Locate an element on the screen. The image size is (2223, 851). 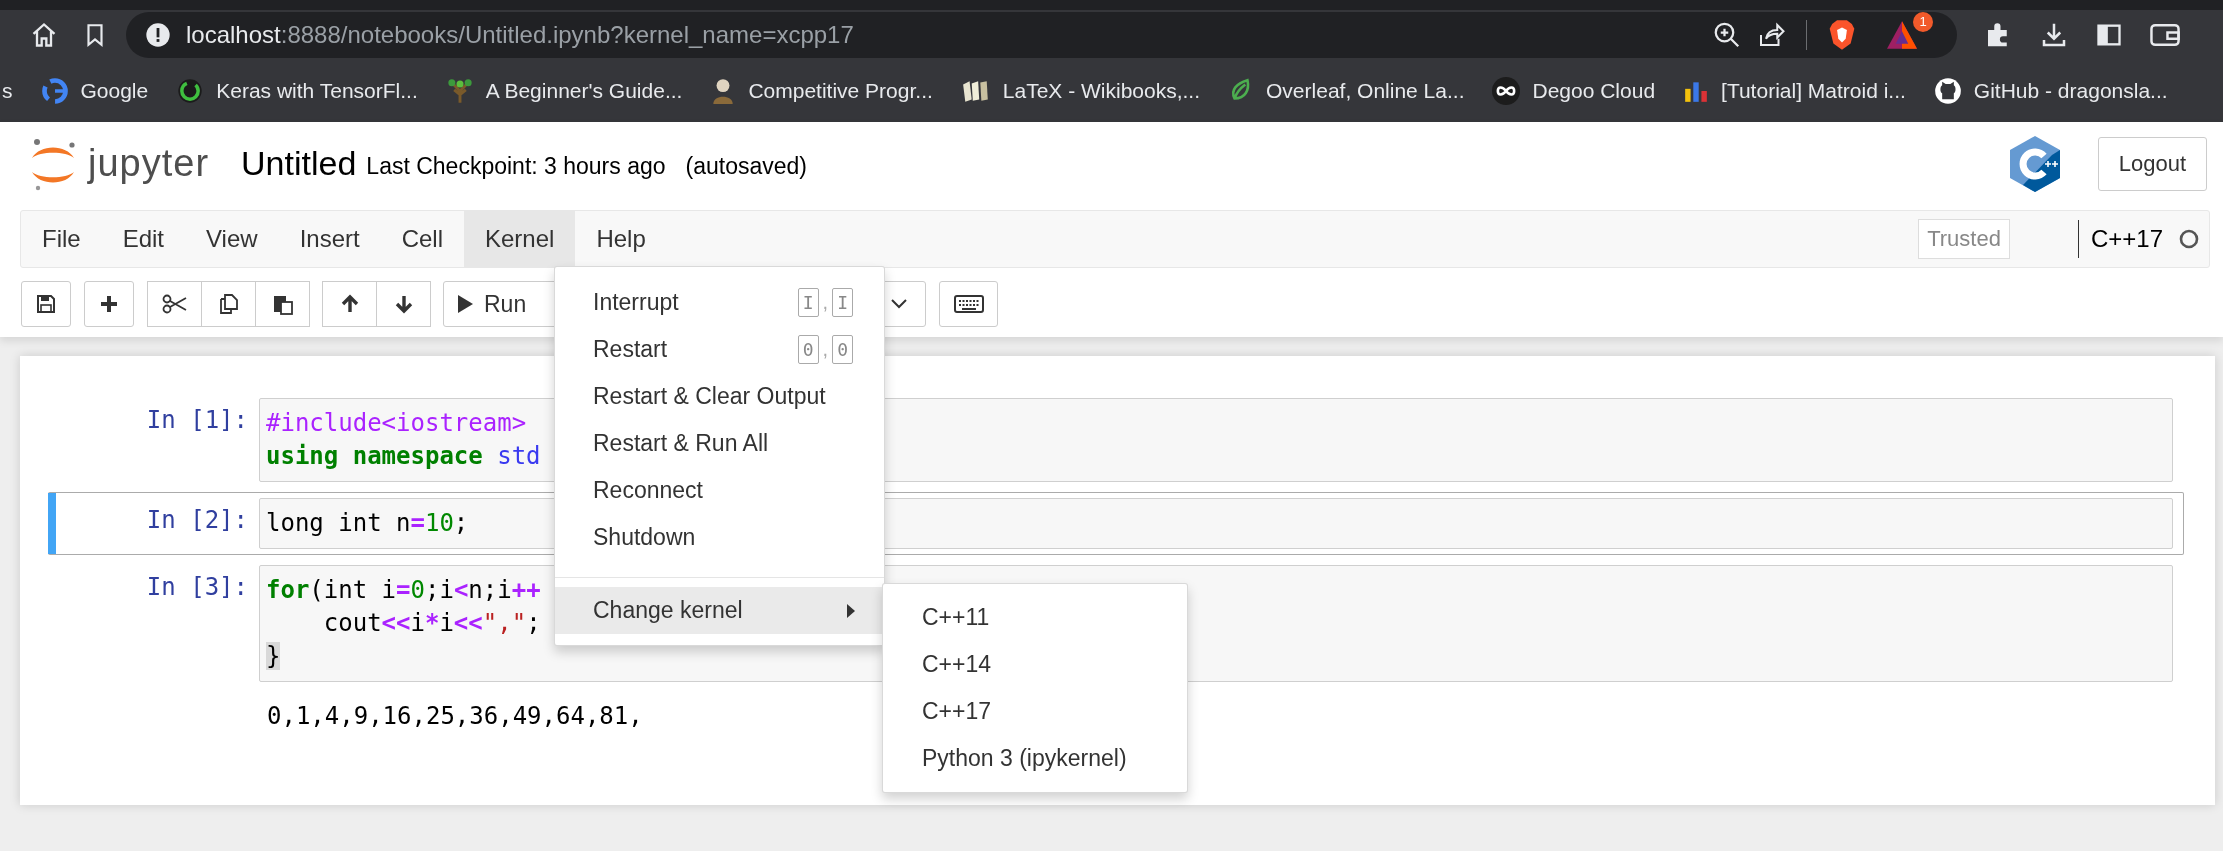
octocat-icon is located at coordinates (1947, 91).